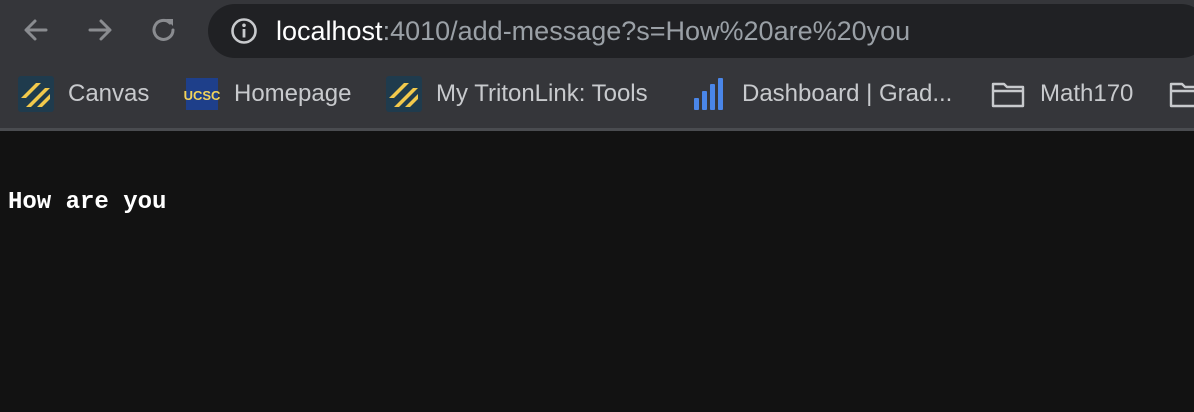 The height and width of the screenshot is (412, 1194). Describe the element at coordinates (1087, 93) in the screenshot. I see `bookmark-label: Math170` at that location.